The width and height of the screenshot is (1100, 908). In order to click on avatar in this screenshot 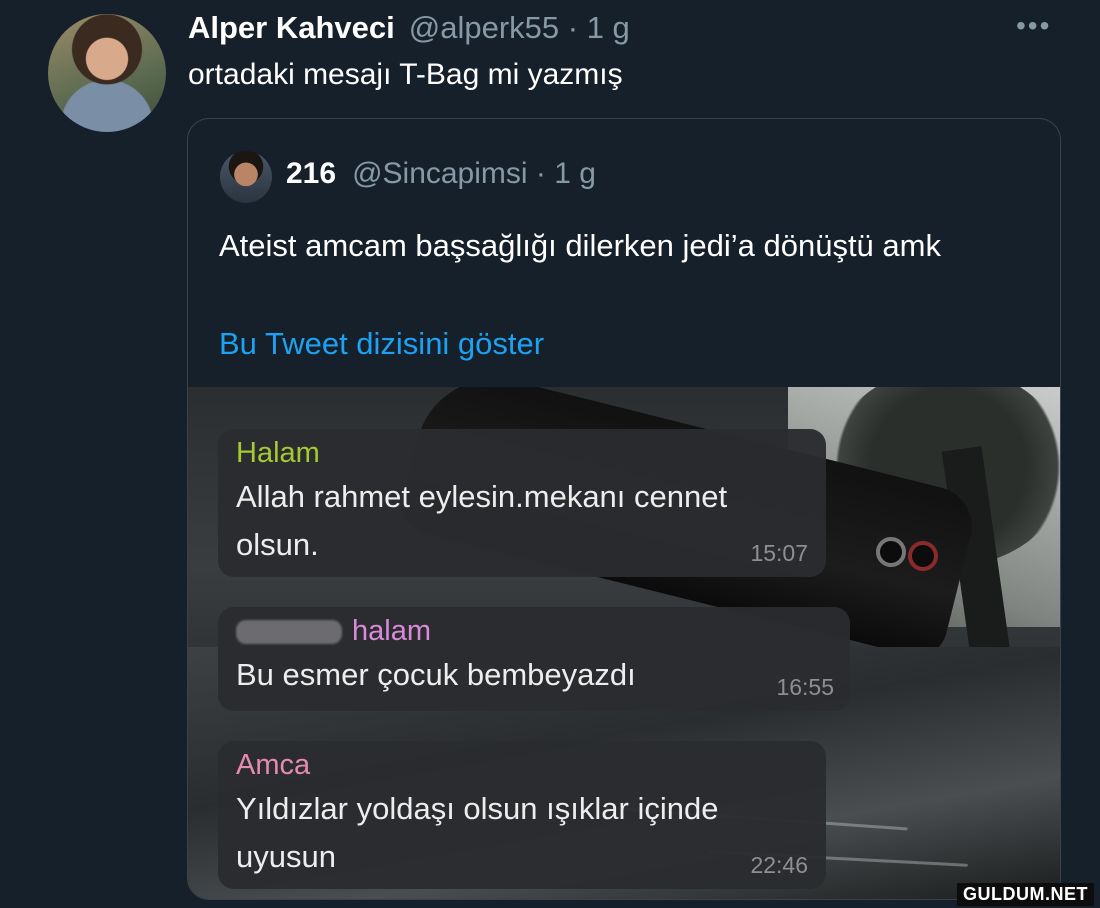, I will do `click(107, 73)`.